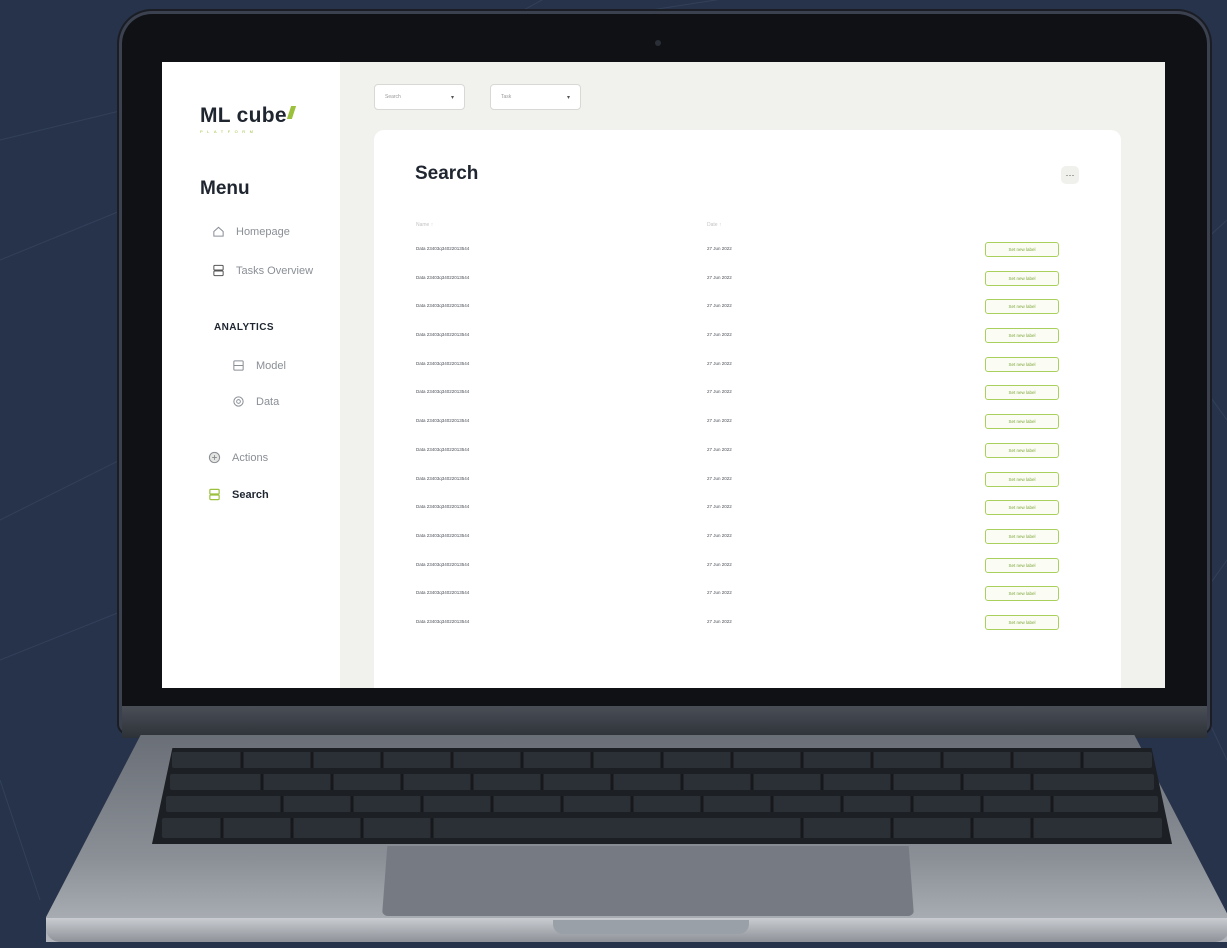  I want to click on more-options-button: ⋯, so click(1070, 175).